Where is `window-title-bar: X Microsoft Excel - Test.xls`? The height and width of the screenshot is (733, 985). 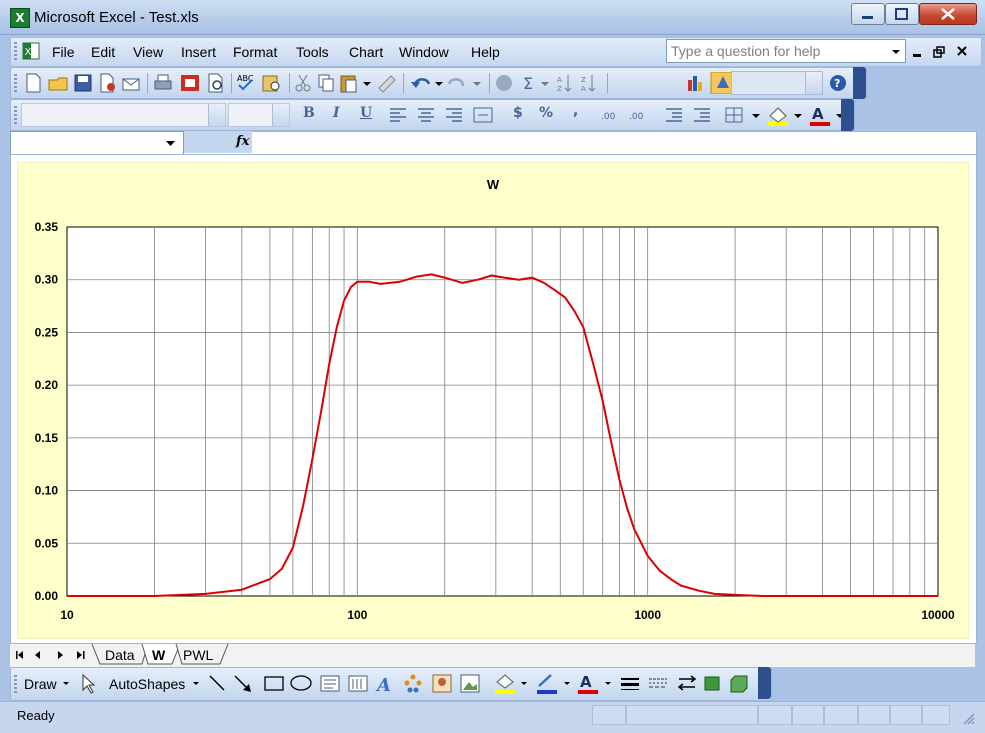 window-title-bar: X Microsoft Excel - Test.xls is located at coordinates (492, 17).